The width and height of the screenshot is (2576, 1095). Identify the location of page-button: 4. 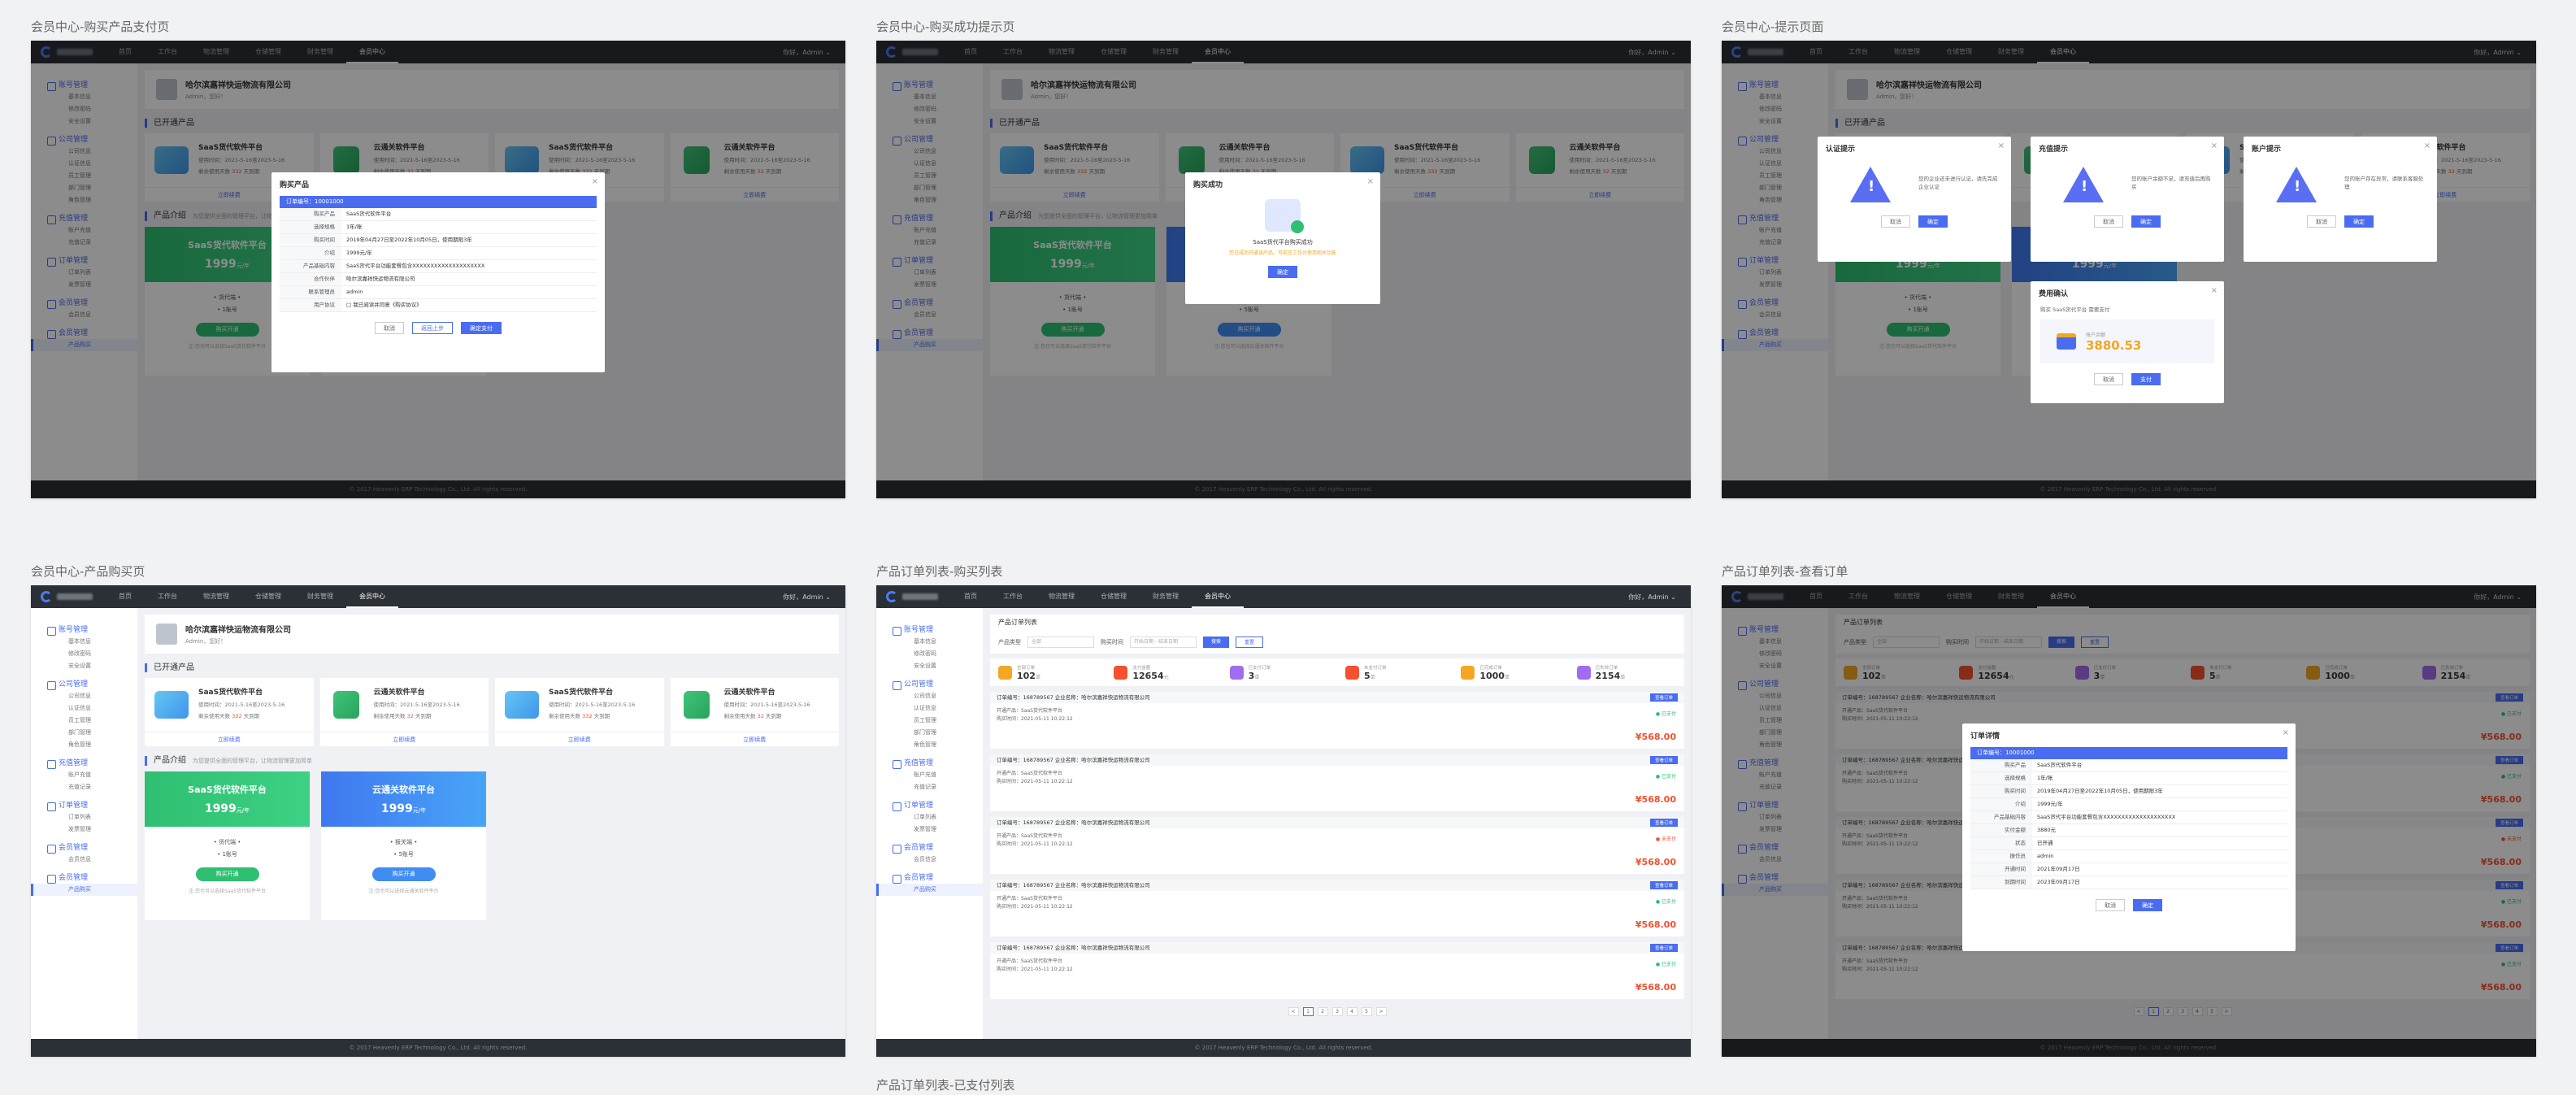
(1352, 1011).